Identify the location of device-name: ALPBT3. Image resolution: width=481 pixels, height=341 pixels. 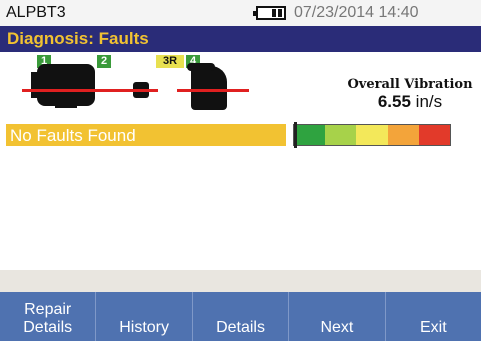
(36, 12).